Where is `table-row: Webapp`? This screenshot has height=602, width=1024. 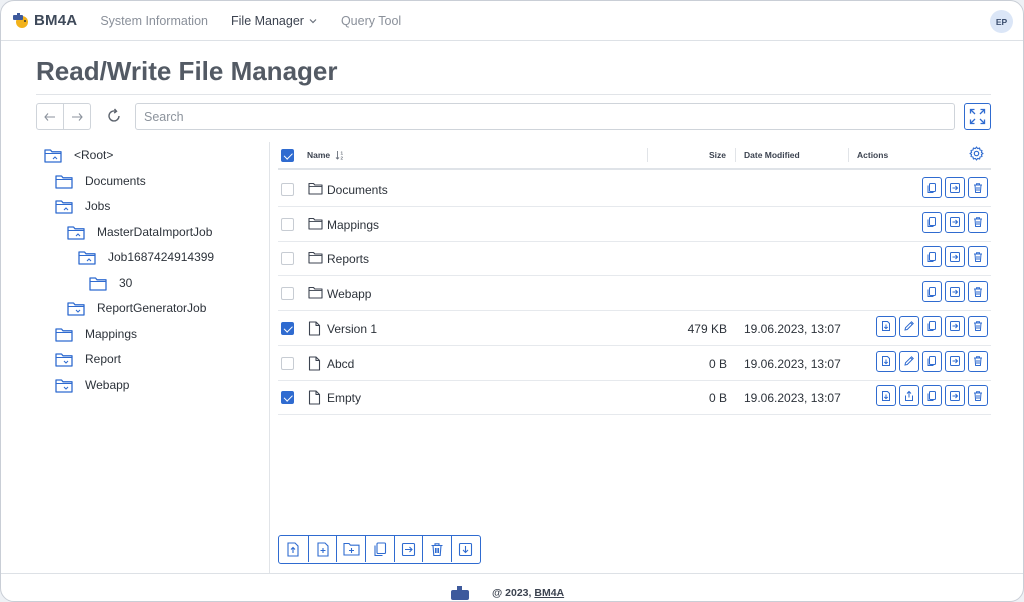 table-row: Webapp is located at coordinates (634, 294).